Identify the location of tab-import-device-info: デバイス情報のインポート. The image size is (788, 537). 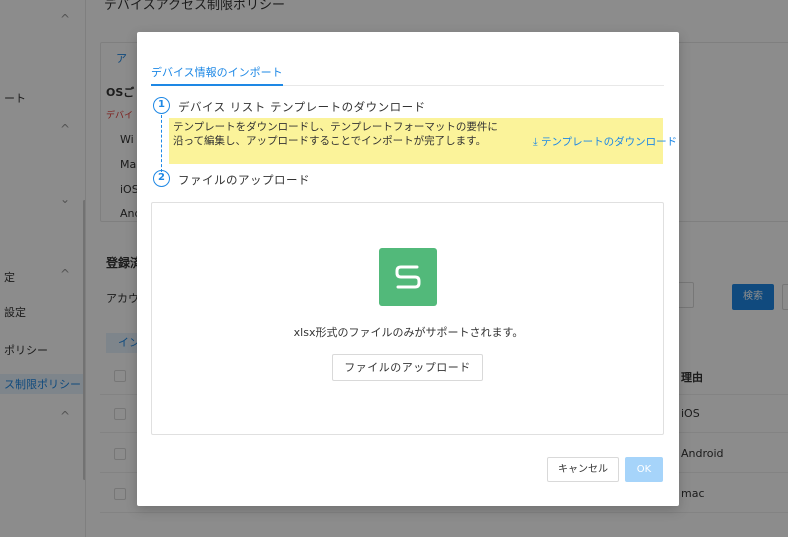
(217, 72).